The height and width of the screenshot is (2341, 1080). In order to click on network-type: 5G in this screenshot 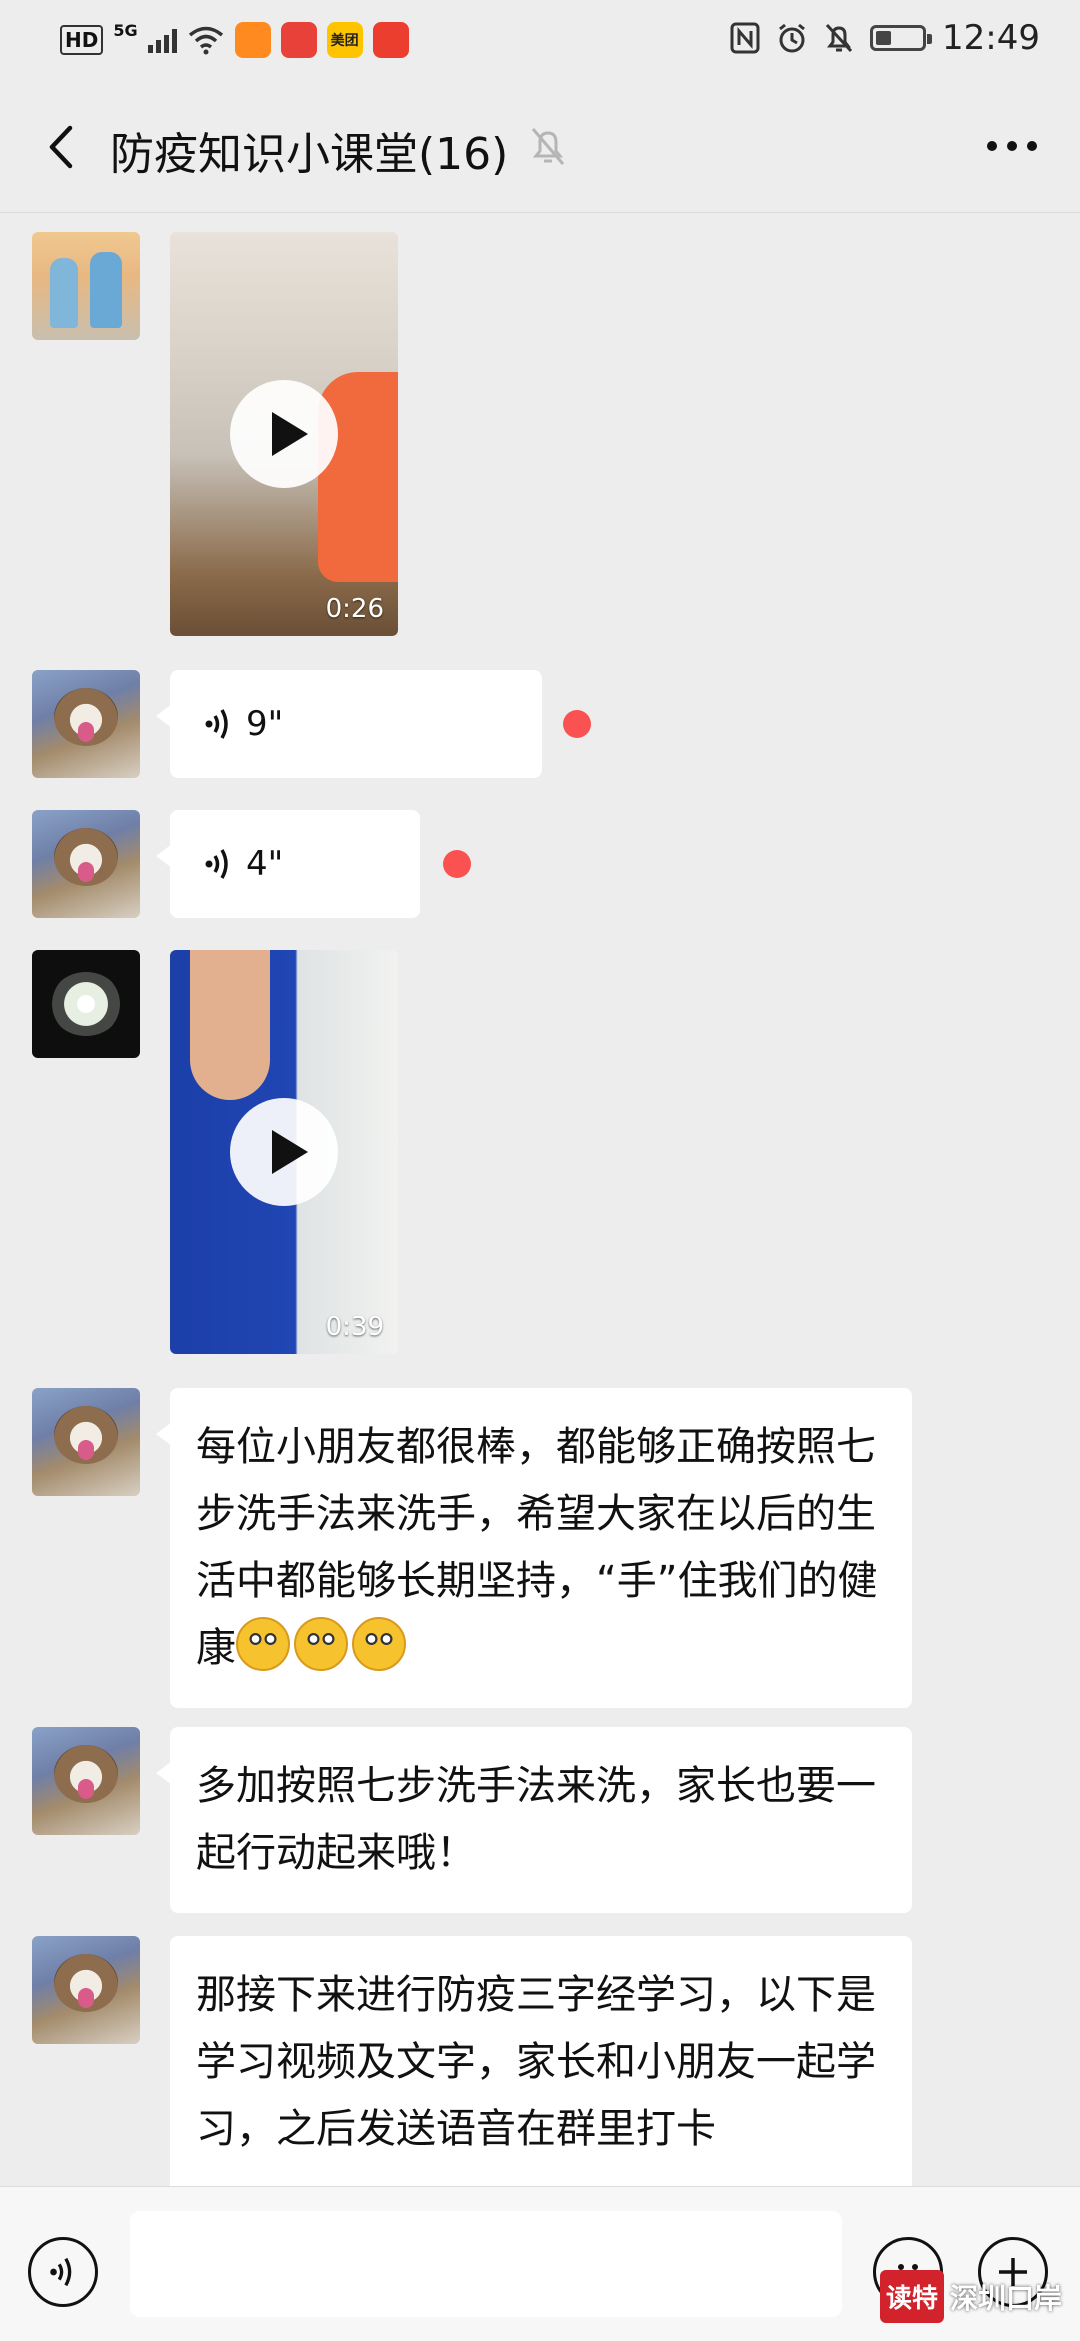, I will do `click(125, 30)`.